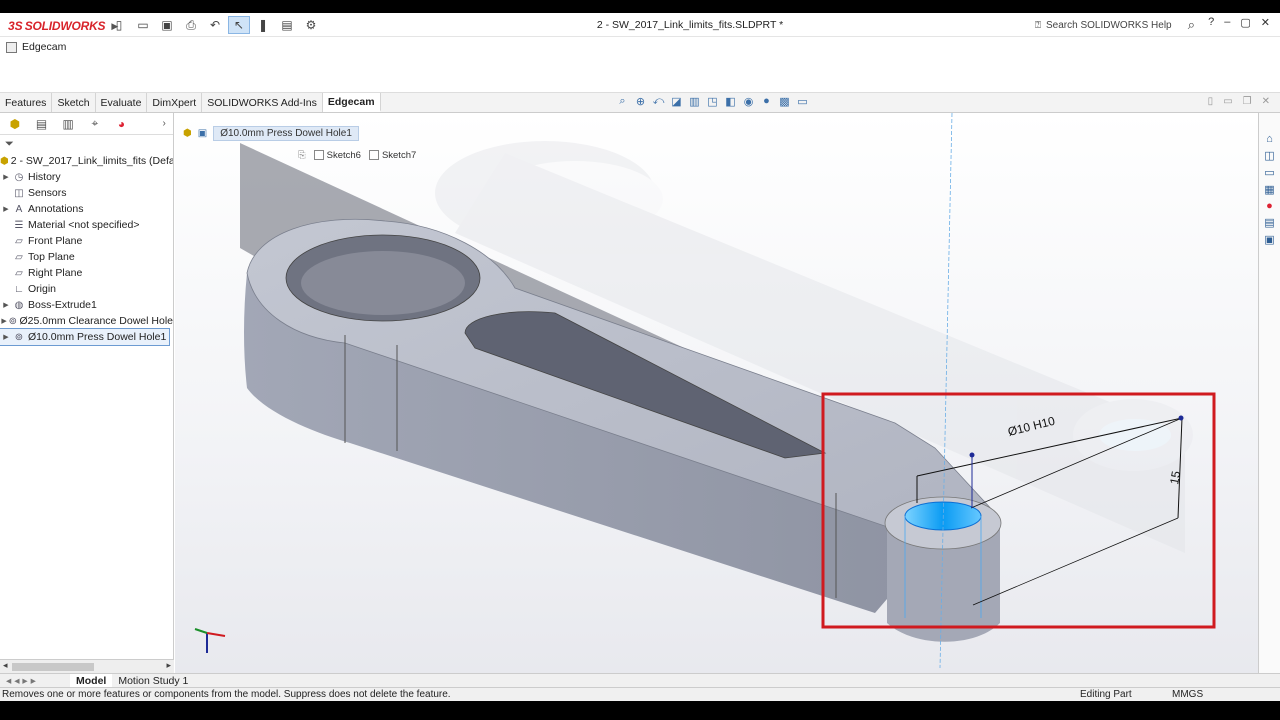 The height and width of the screenshot is (720, 1280). I want to click on tree-item-right-plane: ▱ Right Plane, so click(86, 273).